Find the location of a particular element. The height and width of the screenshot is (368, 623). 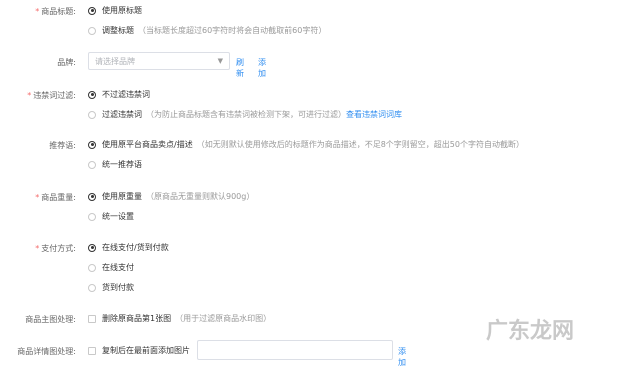

weight-label-text: 商品重量: is located at coordinates (58, 197).